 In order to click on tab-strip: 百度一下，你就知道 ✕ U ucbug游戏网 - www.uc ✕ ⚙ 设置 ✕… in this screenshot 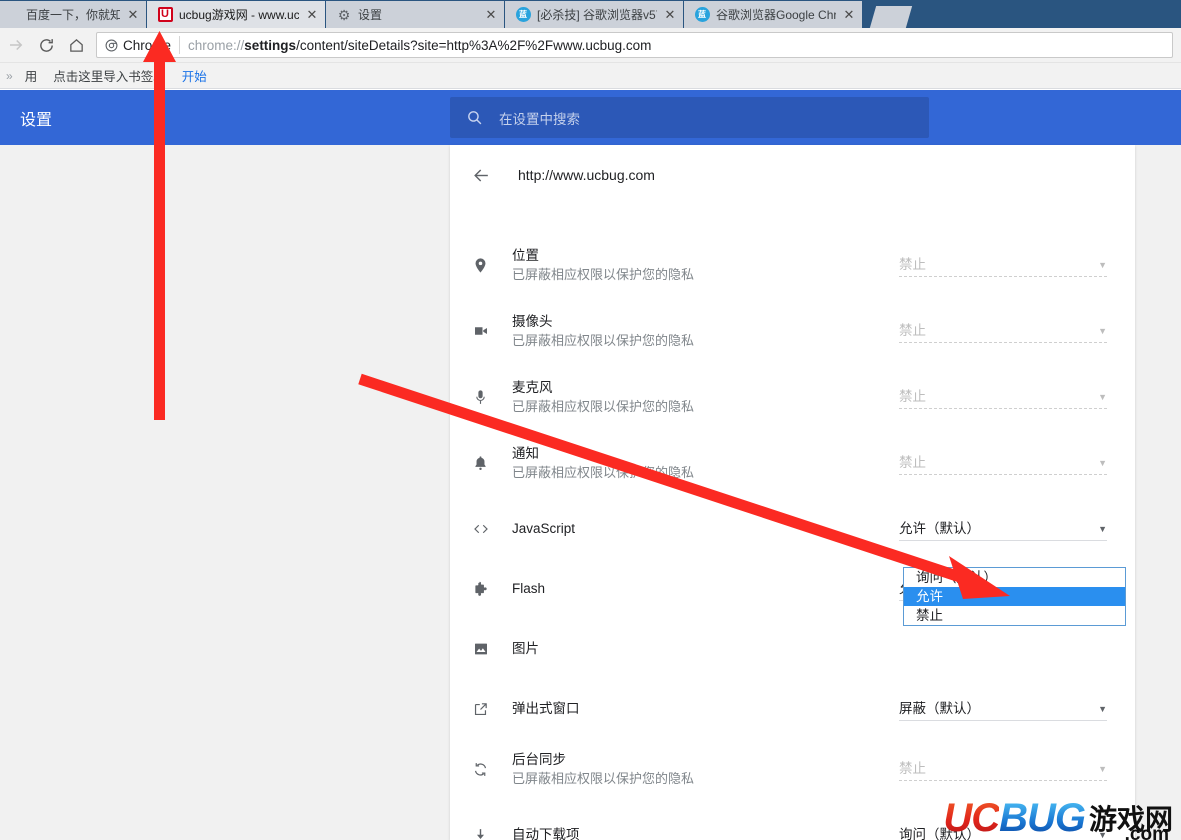, I will do `click(590, 14)`.